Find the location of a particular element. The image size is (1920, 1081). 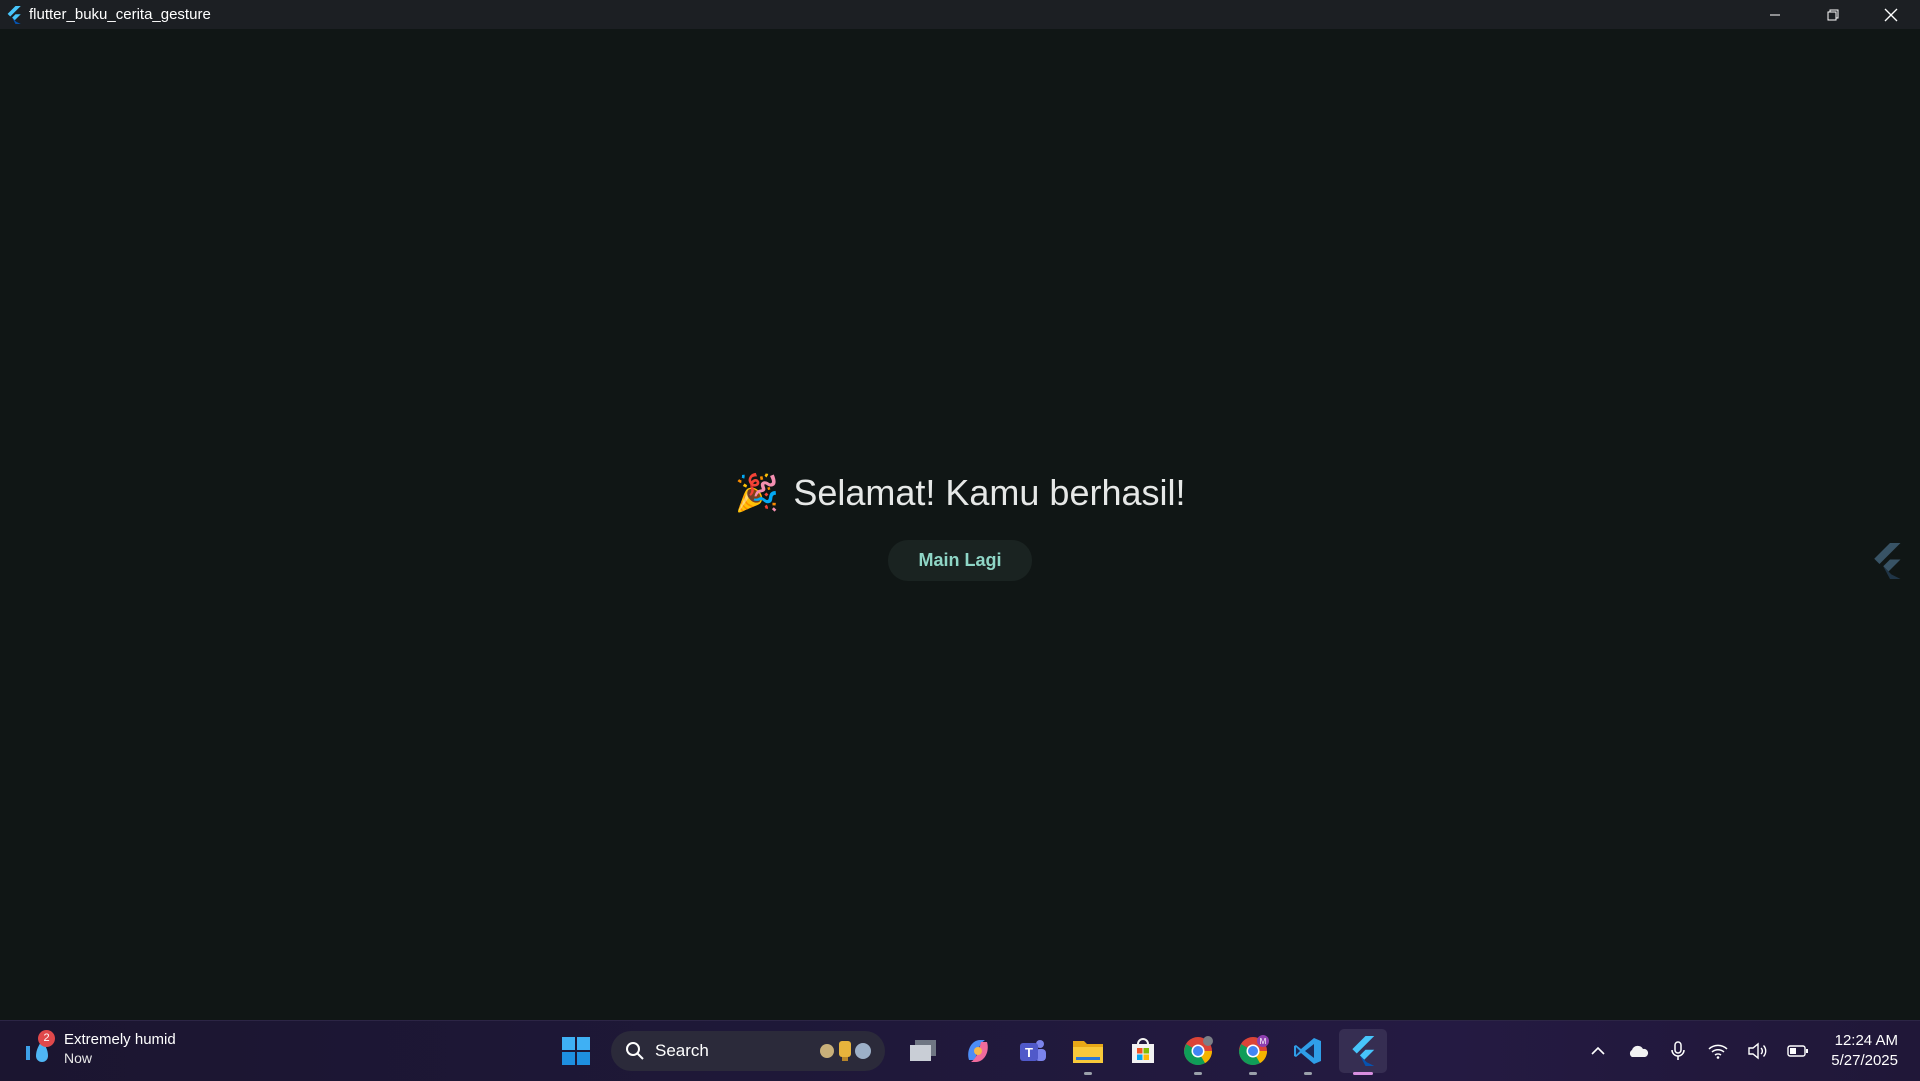

volume-icon is located at coordinates (1757, 1051).